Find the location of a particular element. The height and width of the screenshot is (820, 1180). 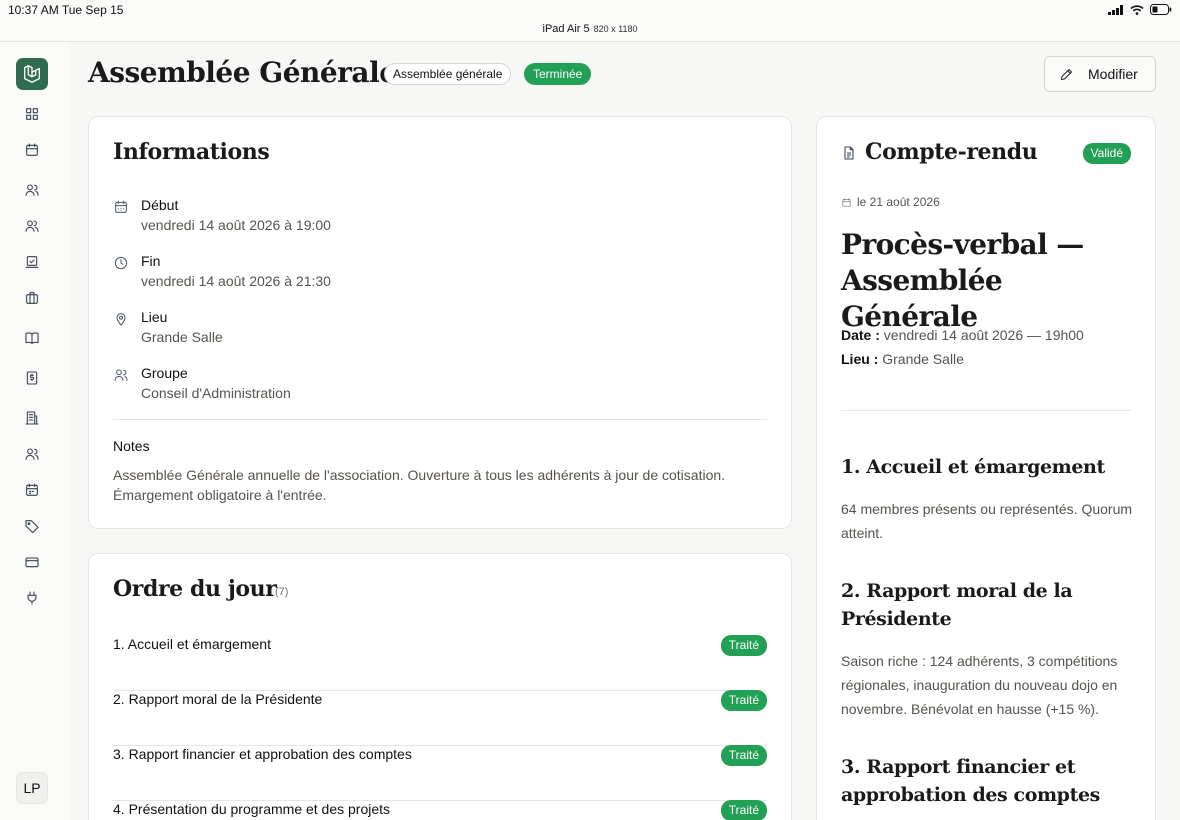

battery-icon is located at coordinates (1161, 9).